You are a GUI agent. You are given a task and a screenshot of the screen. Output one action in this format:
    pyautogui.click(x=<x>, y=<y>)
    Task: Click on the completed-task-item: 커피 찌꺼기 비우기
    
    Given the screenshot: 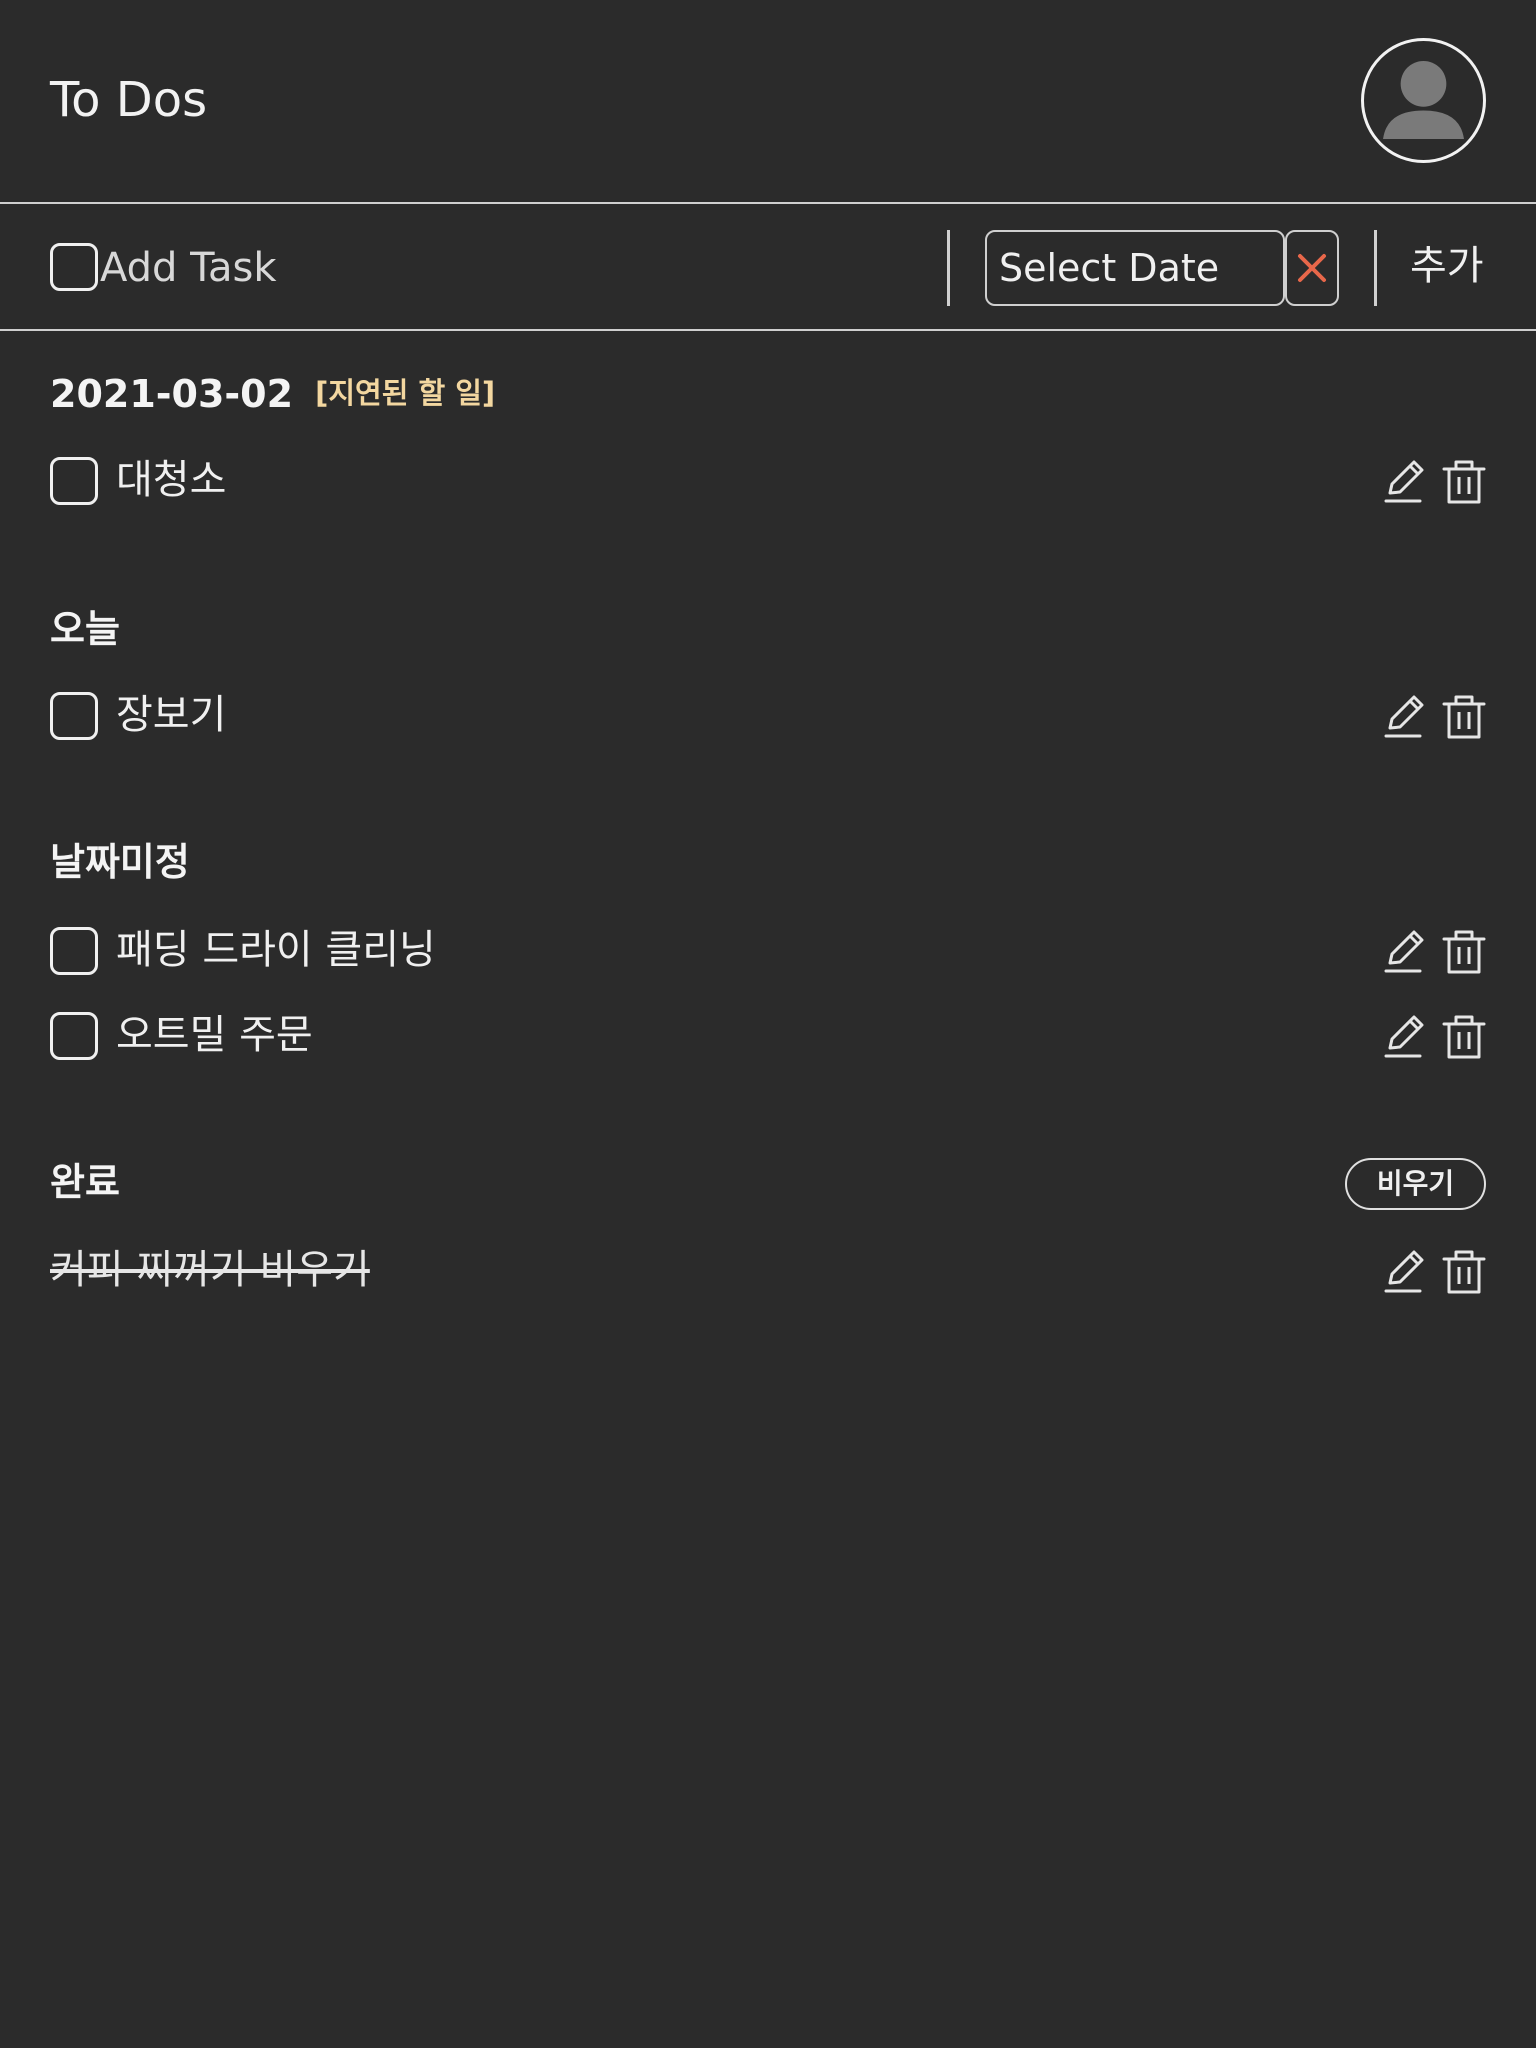 What is the action you would take?
    pyautogui.click(x=768, y=1271)
    